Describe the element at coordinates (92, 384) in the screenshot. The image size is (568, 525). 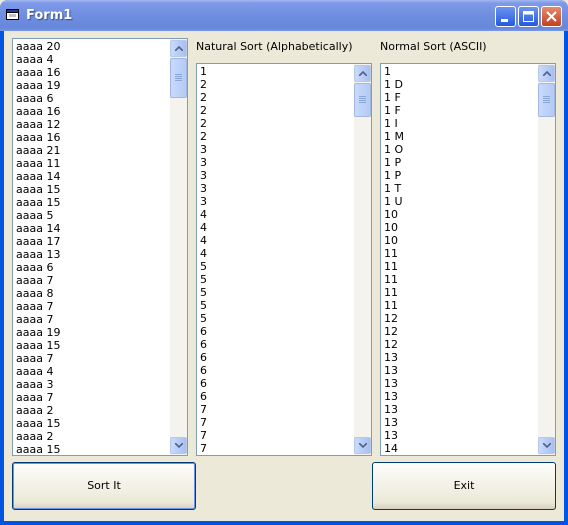
I see `list-item: aaaa 3` at that location.